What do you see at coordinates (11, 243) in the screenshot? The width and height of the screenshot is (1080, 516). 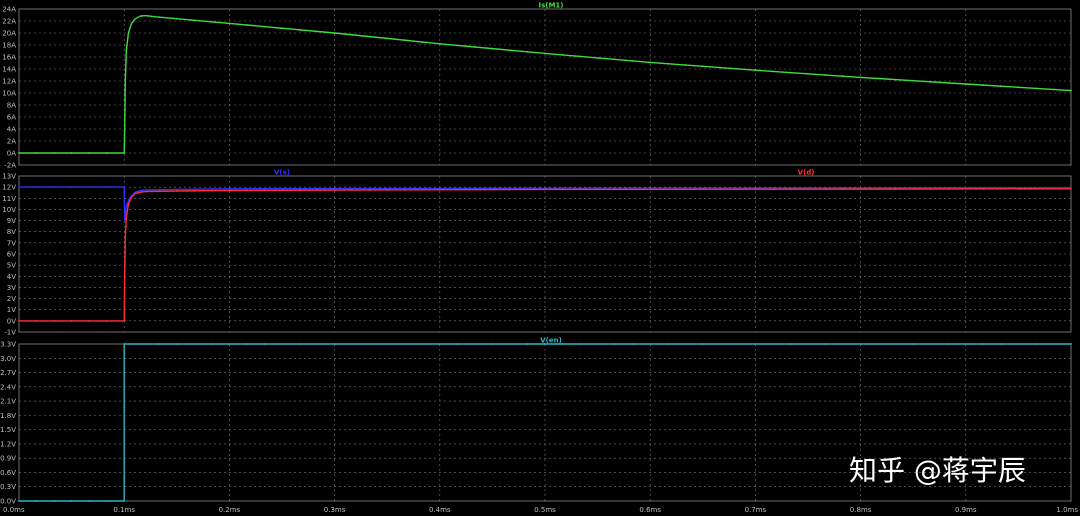 I see `y-tick-label: 7V` at bounding box center [11, 243].